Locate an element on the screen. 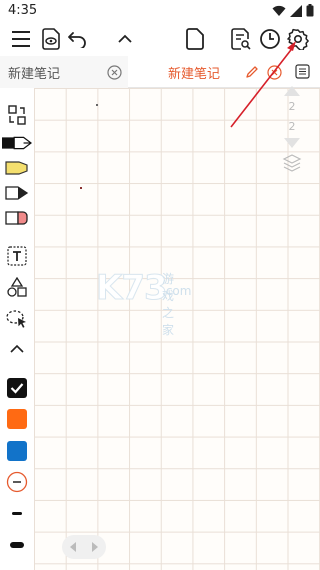 The image size is (320, 570). search-doc-icon is located at coordinates (241, 39).